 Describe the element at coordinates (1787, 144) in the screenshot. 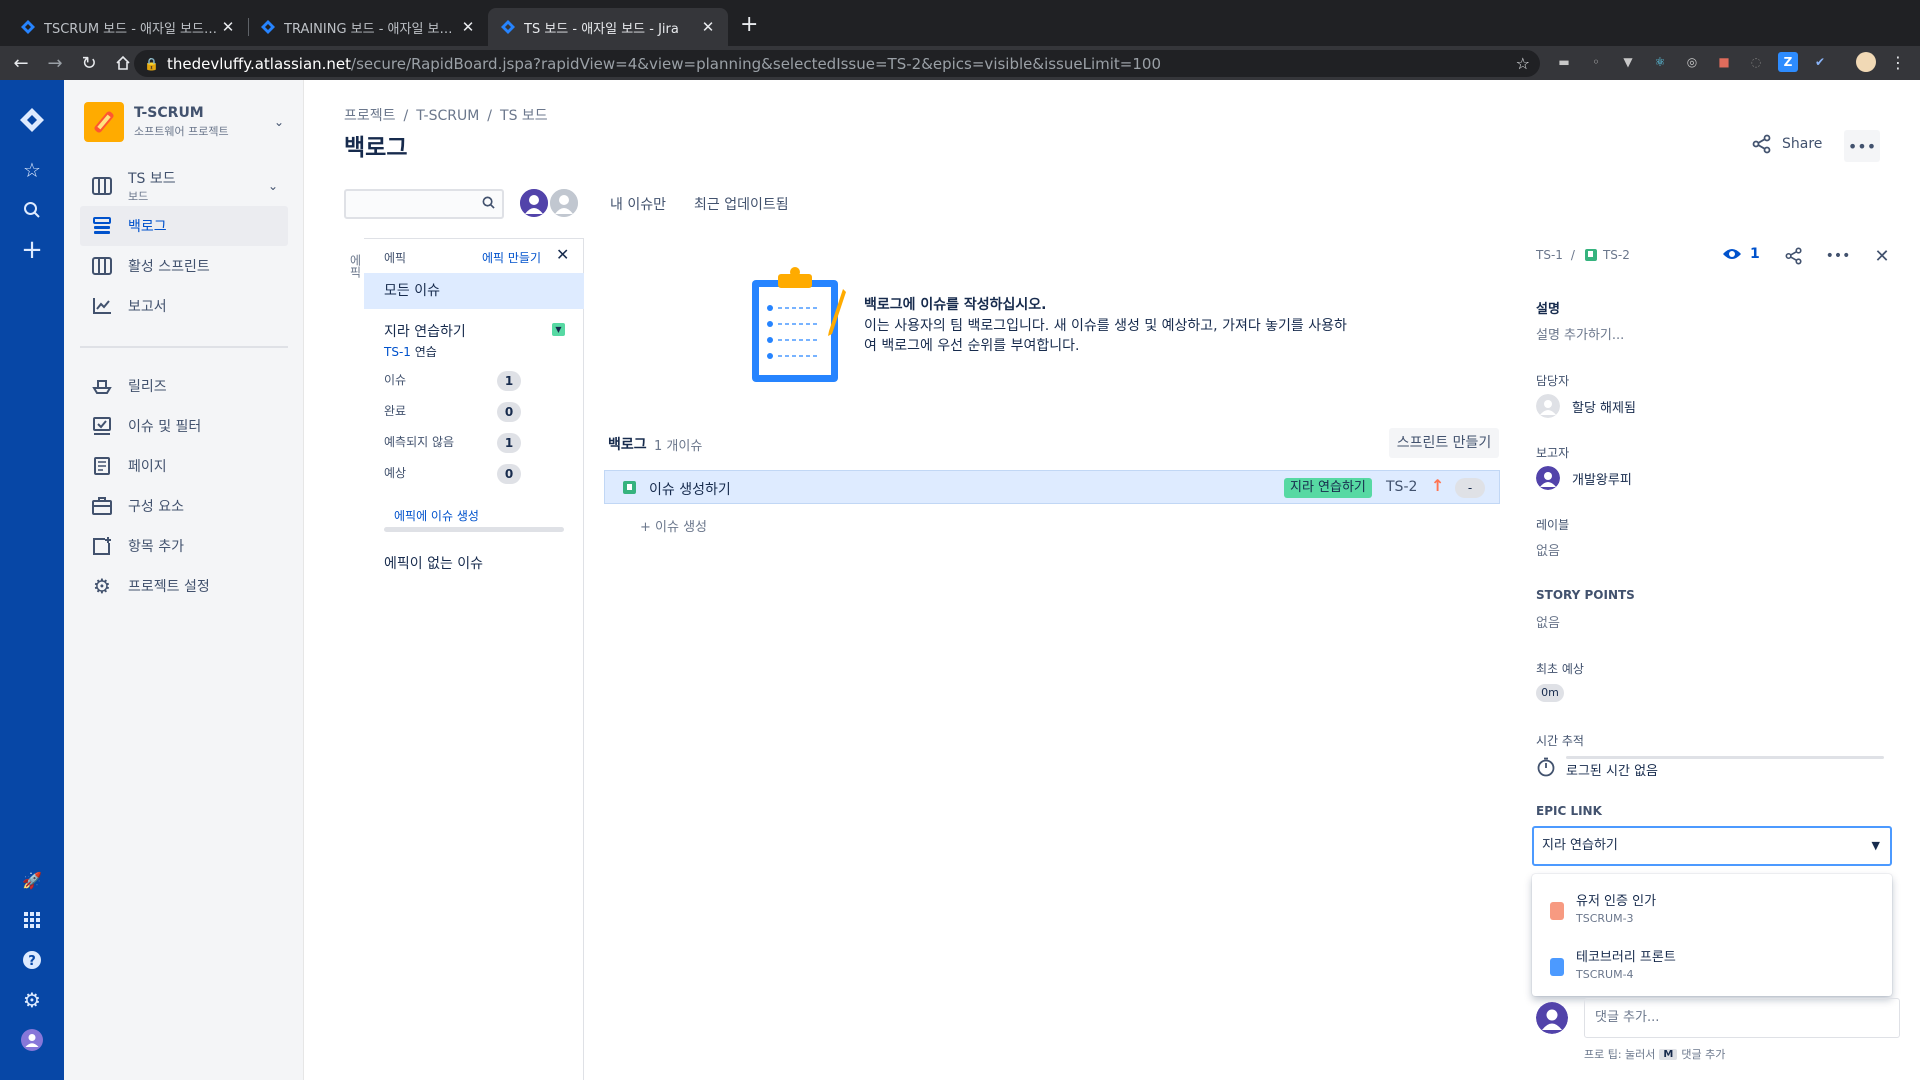

I see `share-button: Share` at that location.